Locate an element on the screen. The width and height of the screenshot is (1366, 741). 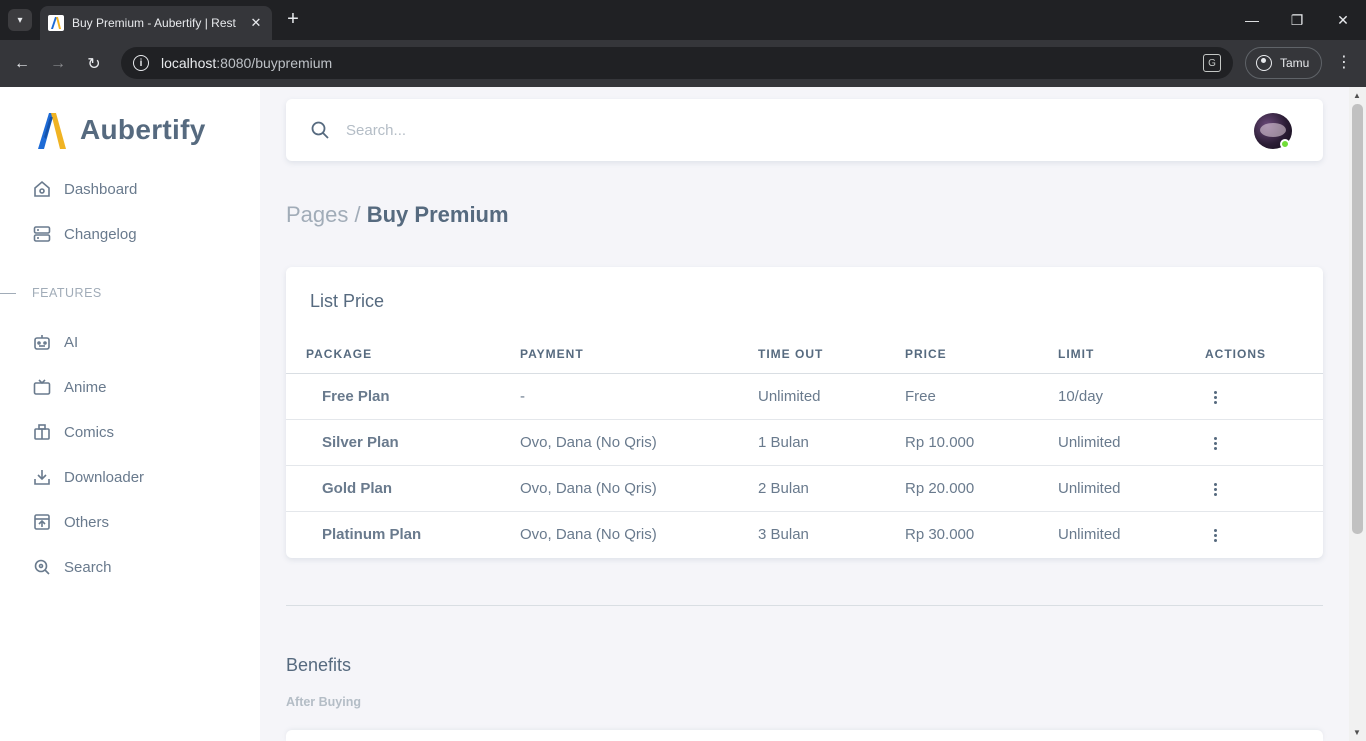
page-scrollbar: ▲ ▼ is located at coordinates (1357, 414).